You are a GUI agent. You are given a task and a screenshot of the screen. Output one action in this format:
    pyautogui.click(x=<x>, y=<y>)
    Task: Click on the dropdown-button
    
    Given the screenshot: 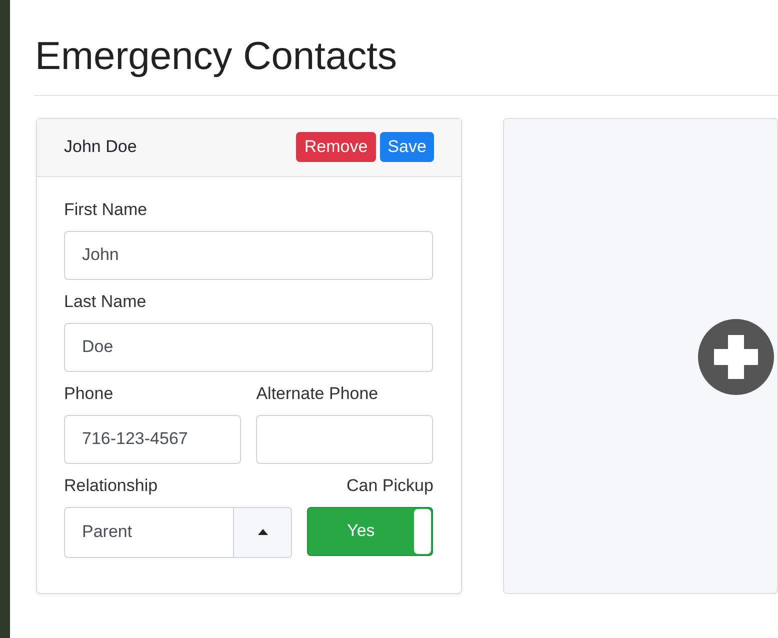 What is the action you would take?
    pyautogui.click(x=262, y=532)
    